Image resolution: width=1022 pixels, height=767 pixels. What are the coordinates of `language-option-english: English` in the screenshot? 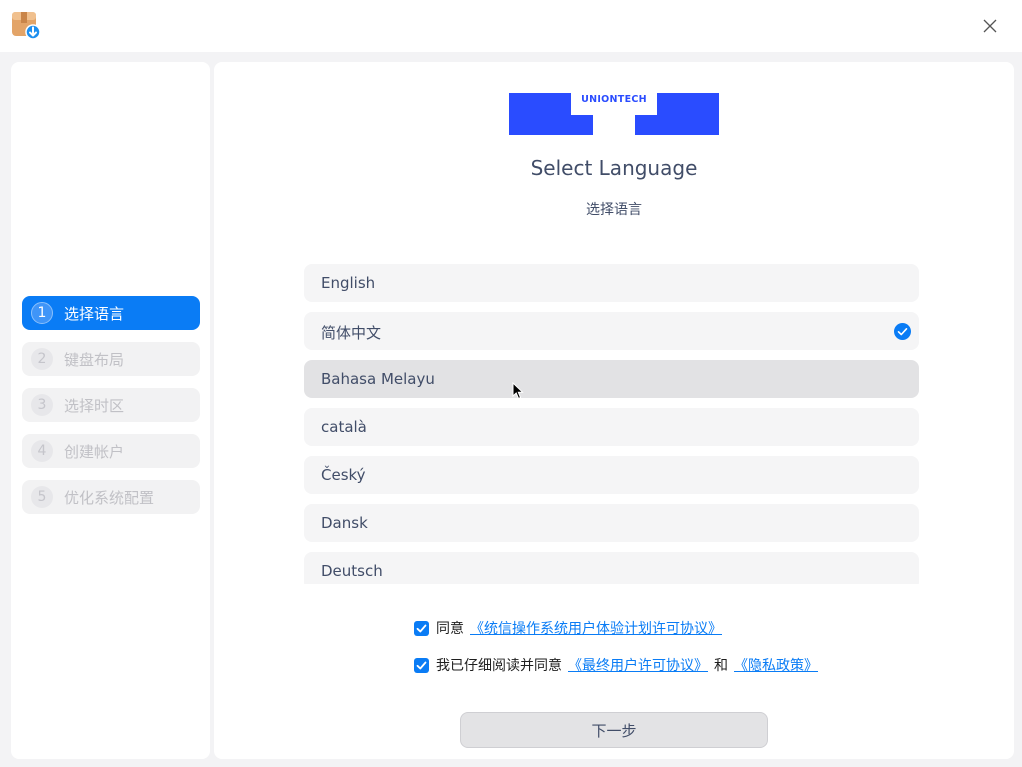 It's located at (611, 283).